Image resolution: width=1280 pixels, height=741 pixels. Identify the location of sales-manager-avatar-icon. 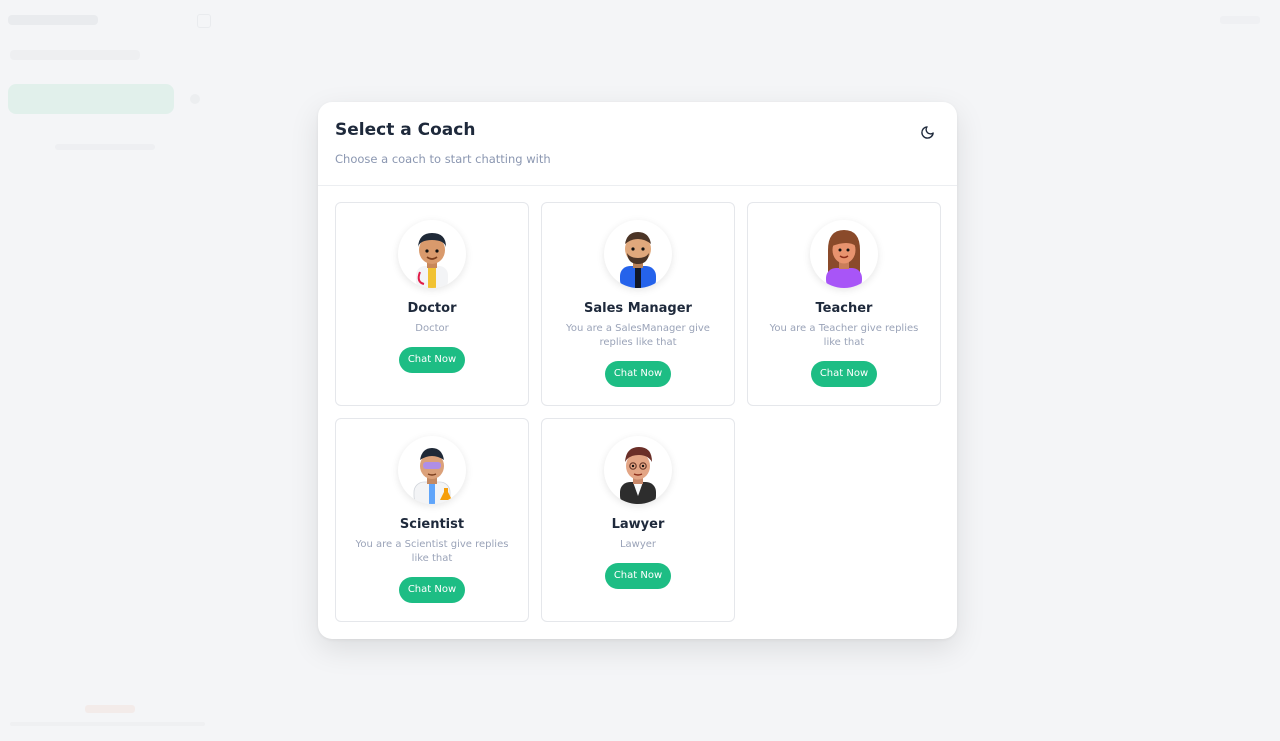
(638, 254).